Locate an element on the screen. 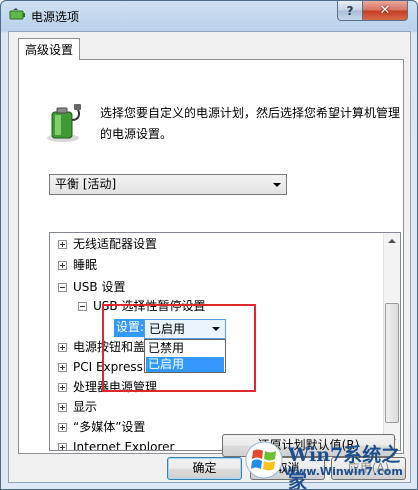  tree-item-label: 无线适配器设置 is located at coordinates (115, 244).